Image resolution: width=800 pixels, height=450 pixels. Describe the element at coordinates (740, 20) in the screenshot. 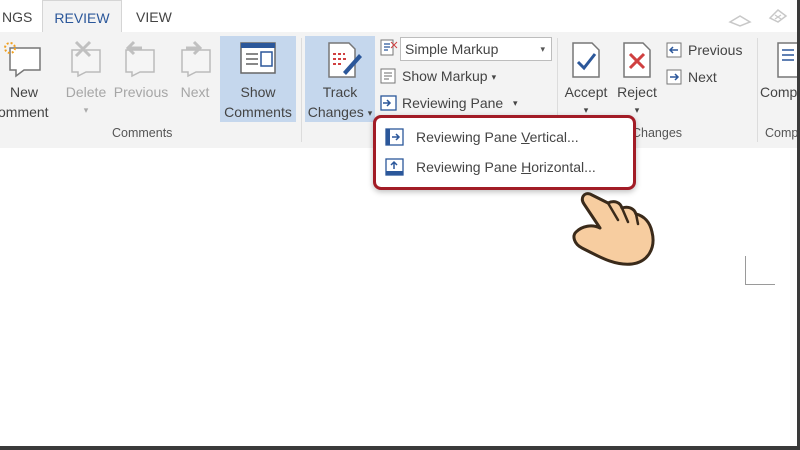

I see `touch-mode-icon` at that location.